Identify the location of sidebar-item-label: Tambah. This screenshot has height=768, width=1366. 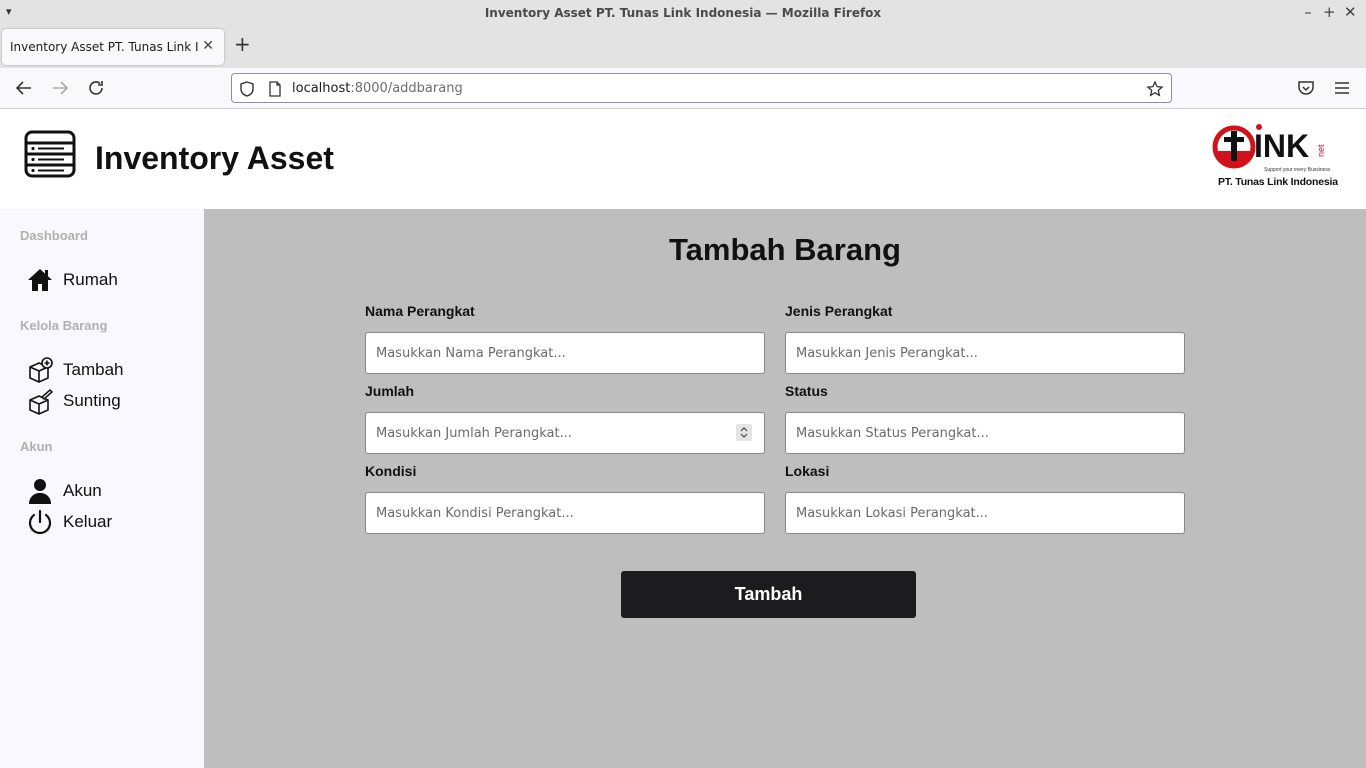
(93, 369).